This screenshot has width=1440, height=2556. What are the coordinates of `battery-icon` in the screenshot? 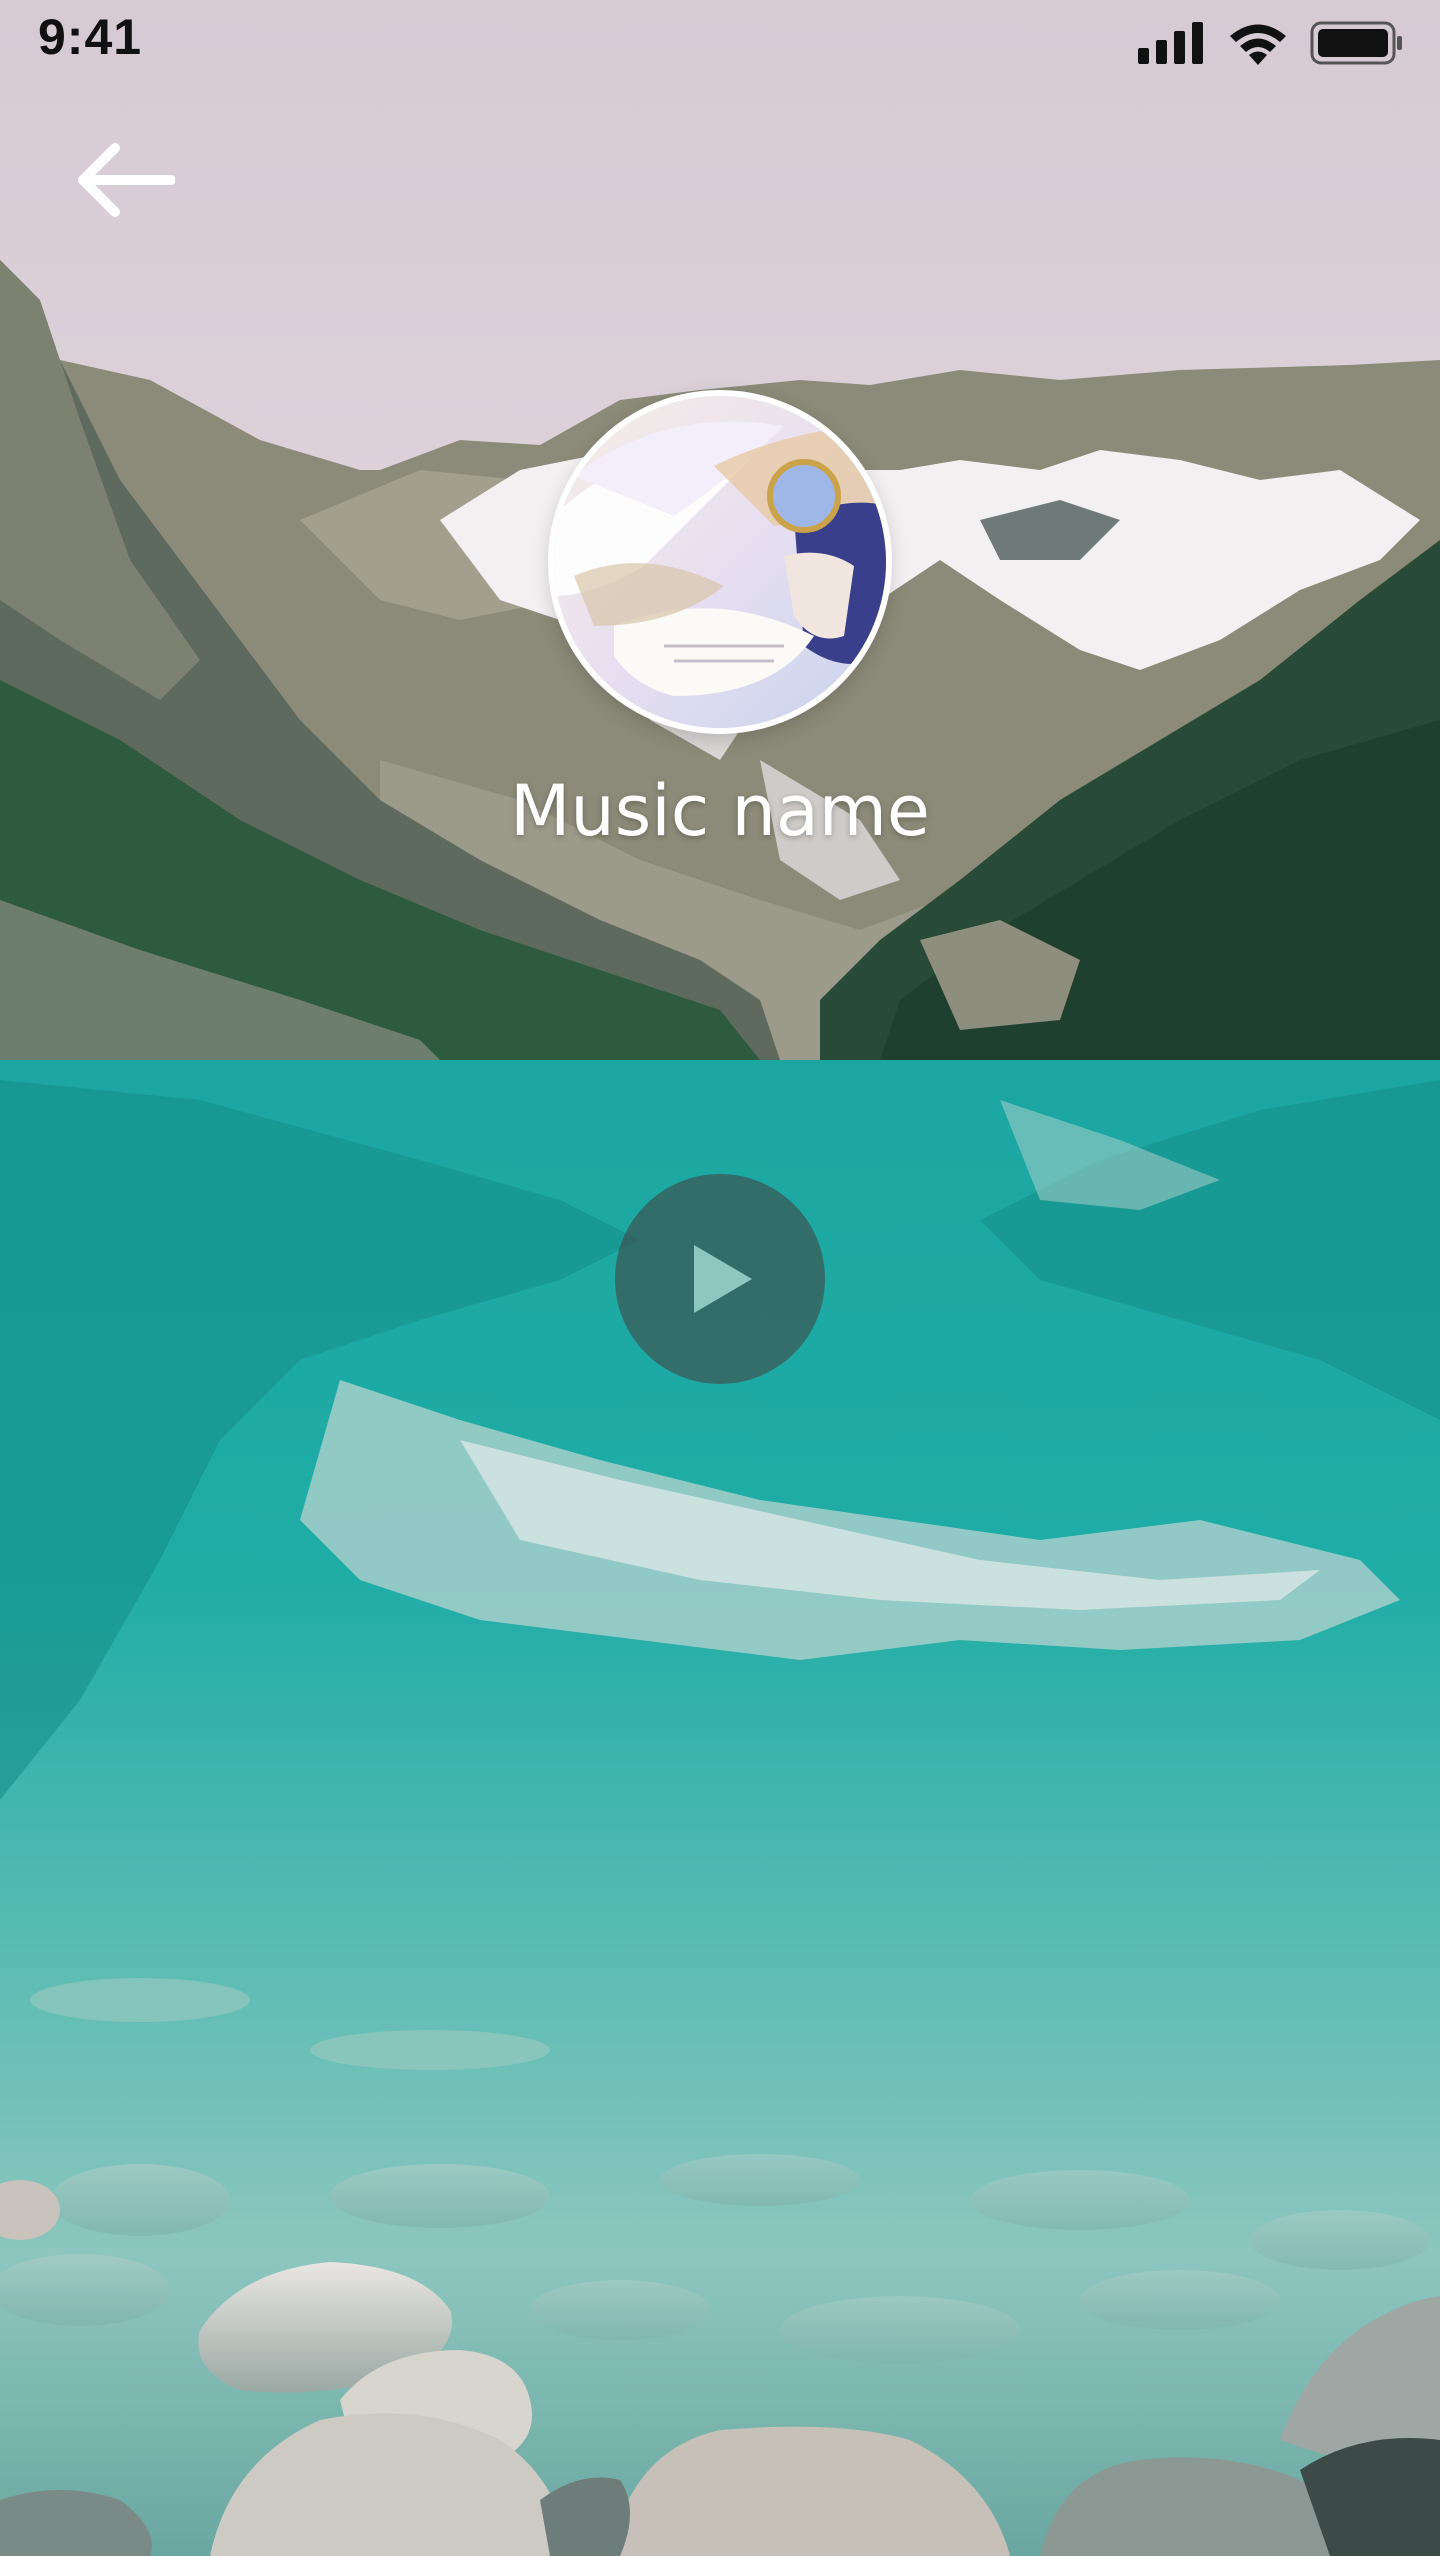 It's located at (1356, 43).